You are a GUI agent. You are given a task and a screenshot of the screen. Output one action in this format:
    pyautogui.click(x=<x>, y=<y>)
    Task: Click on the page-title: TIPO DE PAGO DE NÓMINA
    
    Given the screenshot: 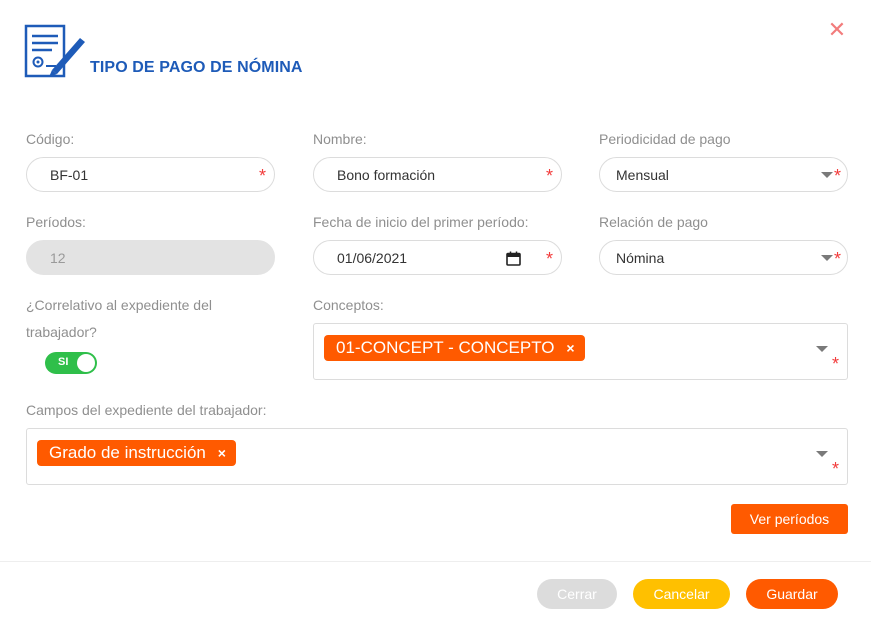 What is the action you would take?
    pyautogui.click(x=196, y=67)
    